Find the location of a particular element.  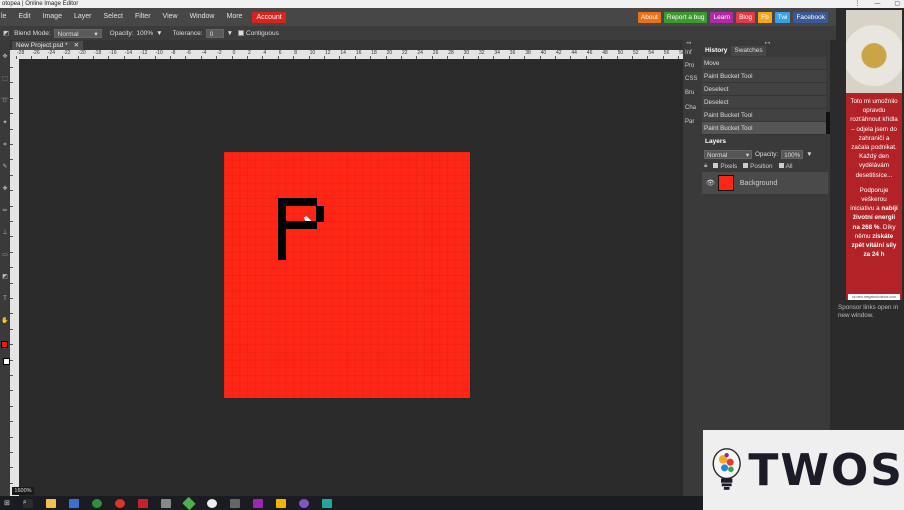

stamp-tool-icon: ⊥ is located at coordinates (5, 233).